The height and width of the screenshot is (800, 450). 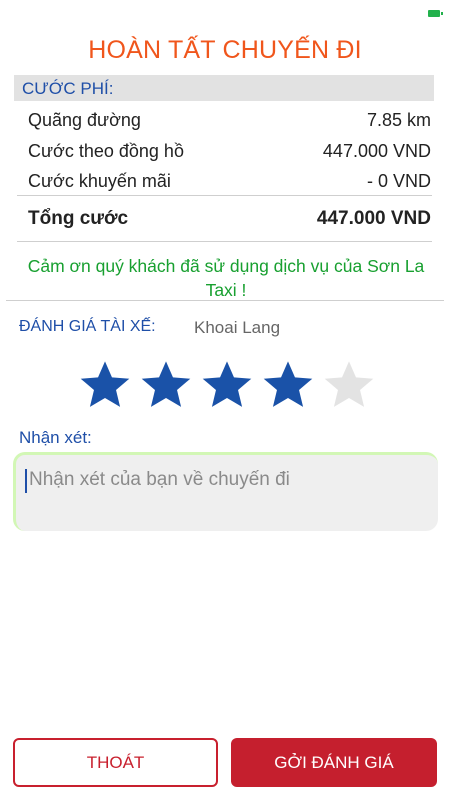 I want to click on fare-row-meter: Cước theo đồng hồ 447.000 VND, so click(x=229, y=151).